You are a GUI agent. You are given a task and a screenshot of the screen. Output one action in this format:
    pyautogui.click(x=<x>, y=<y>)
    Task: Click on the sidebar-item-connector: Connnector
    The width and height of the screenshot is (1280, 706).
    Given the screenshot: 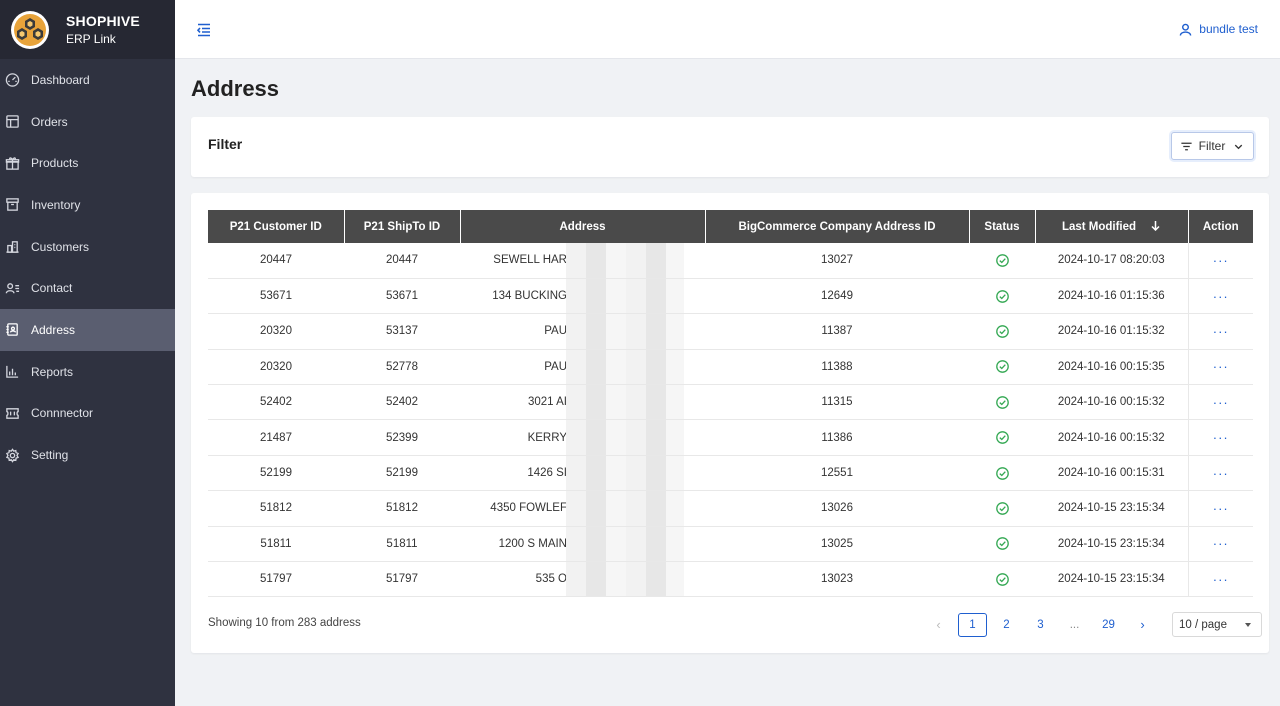 What is the action you would take?
    pyautogui.click(x=87, y=414)
    